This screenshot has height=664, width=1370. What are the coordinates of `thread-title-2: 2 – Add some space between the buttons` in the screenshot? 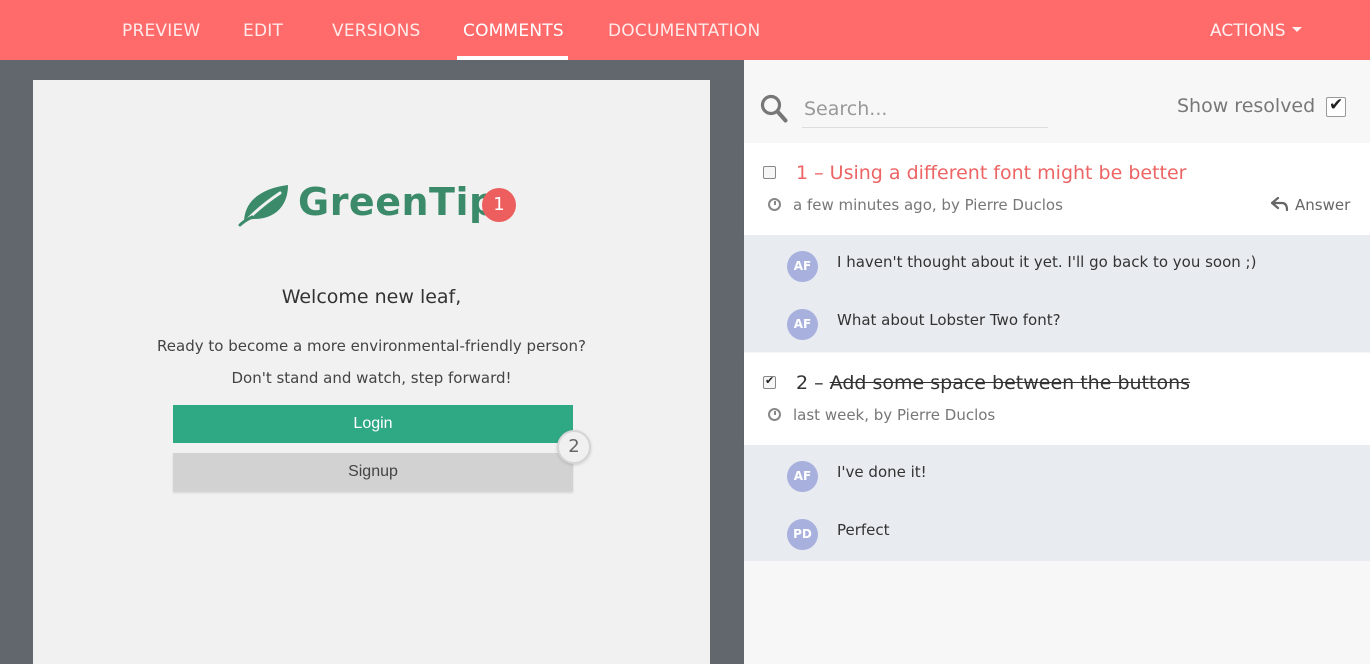 It's located at (993, 383).